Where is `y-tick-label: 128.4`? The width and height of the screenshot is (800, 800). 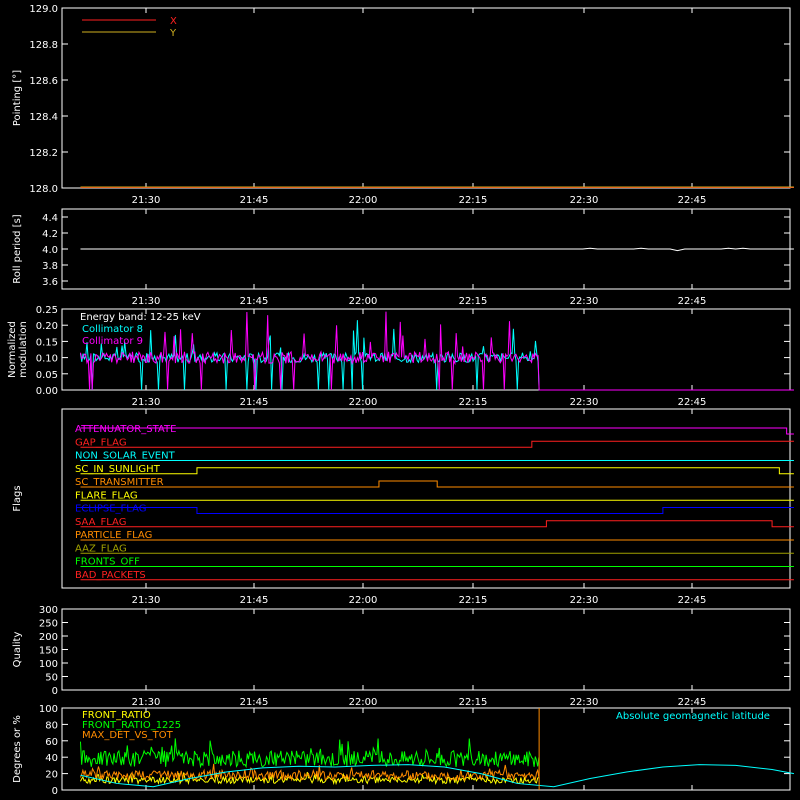
y-tick-label: 128.4 is located at coordinates (43, 117).